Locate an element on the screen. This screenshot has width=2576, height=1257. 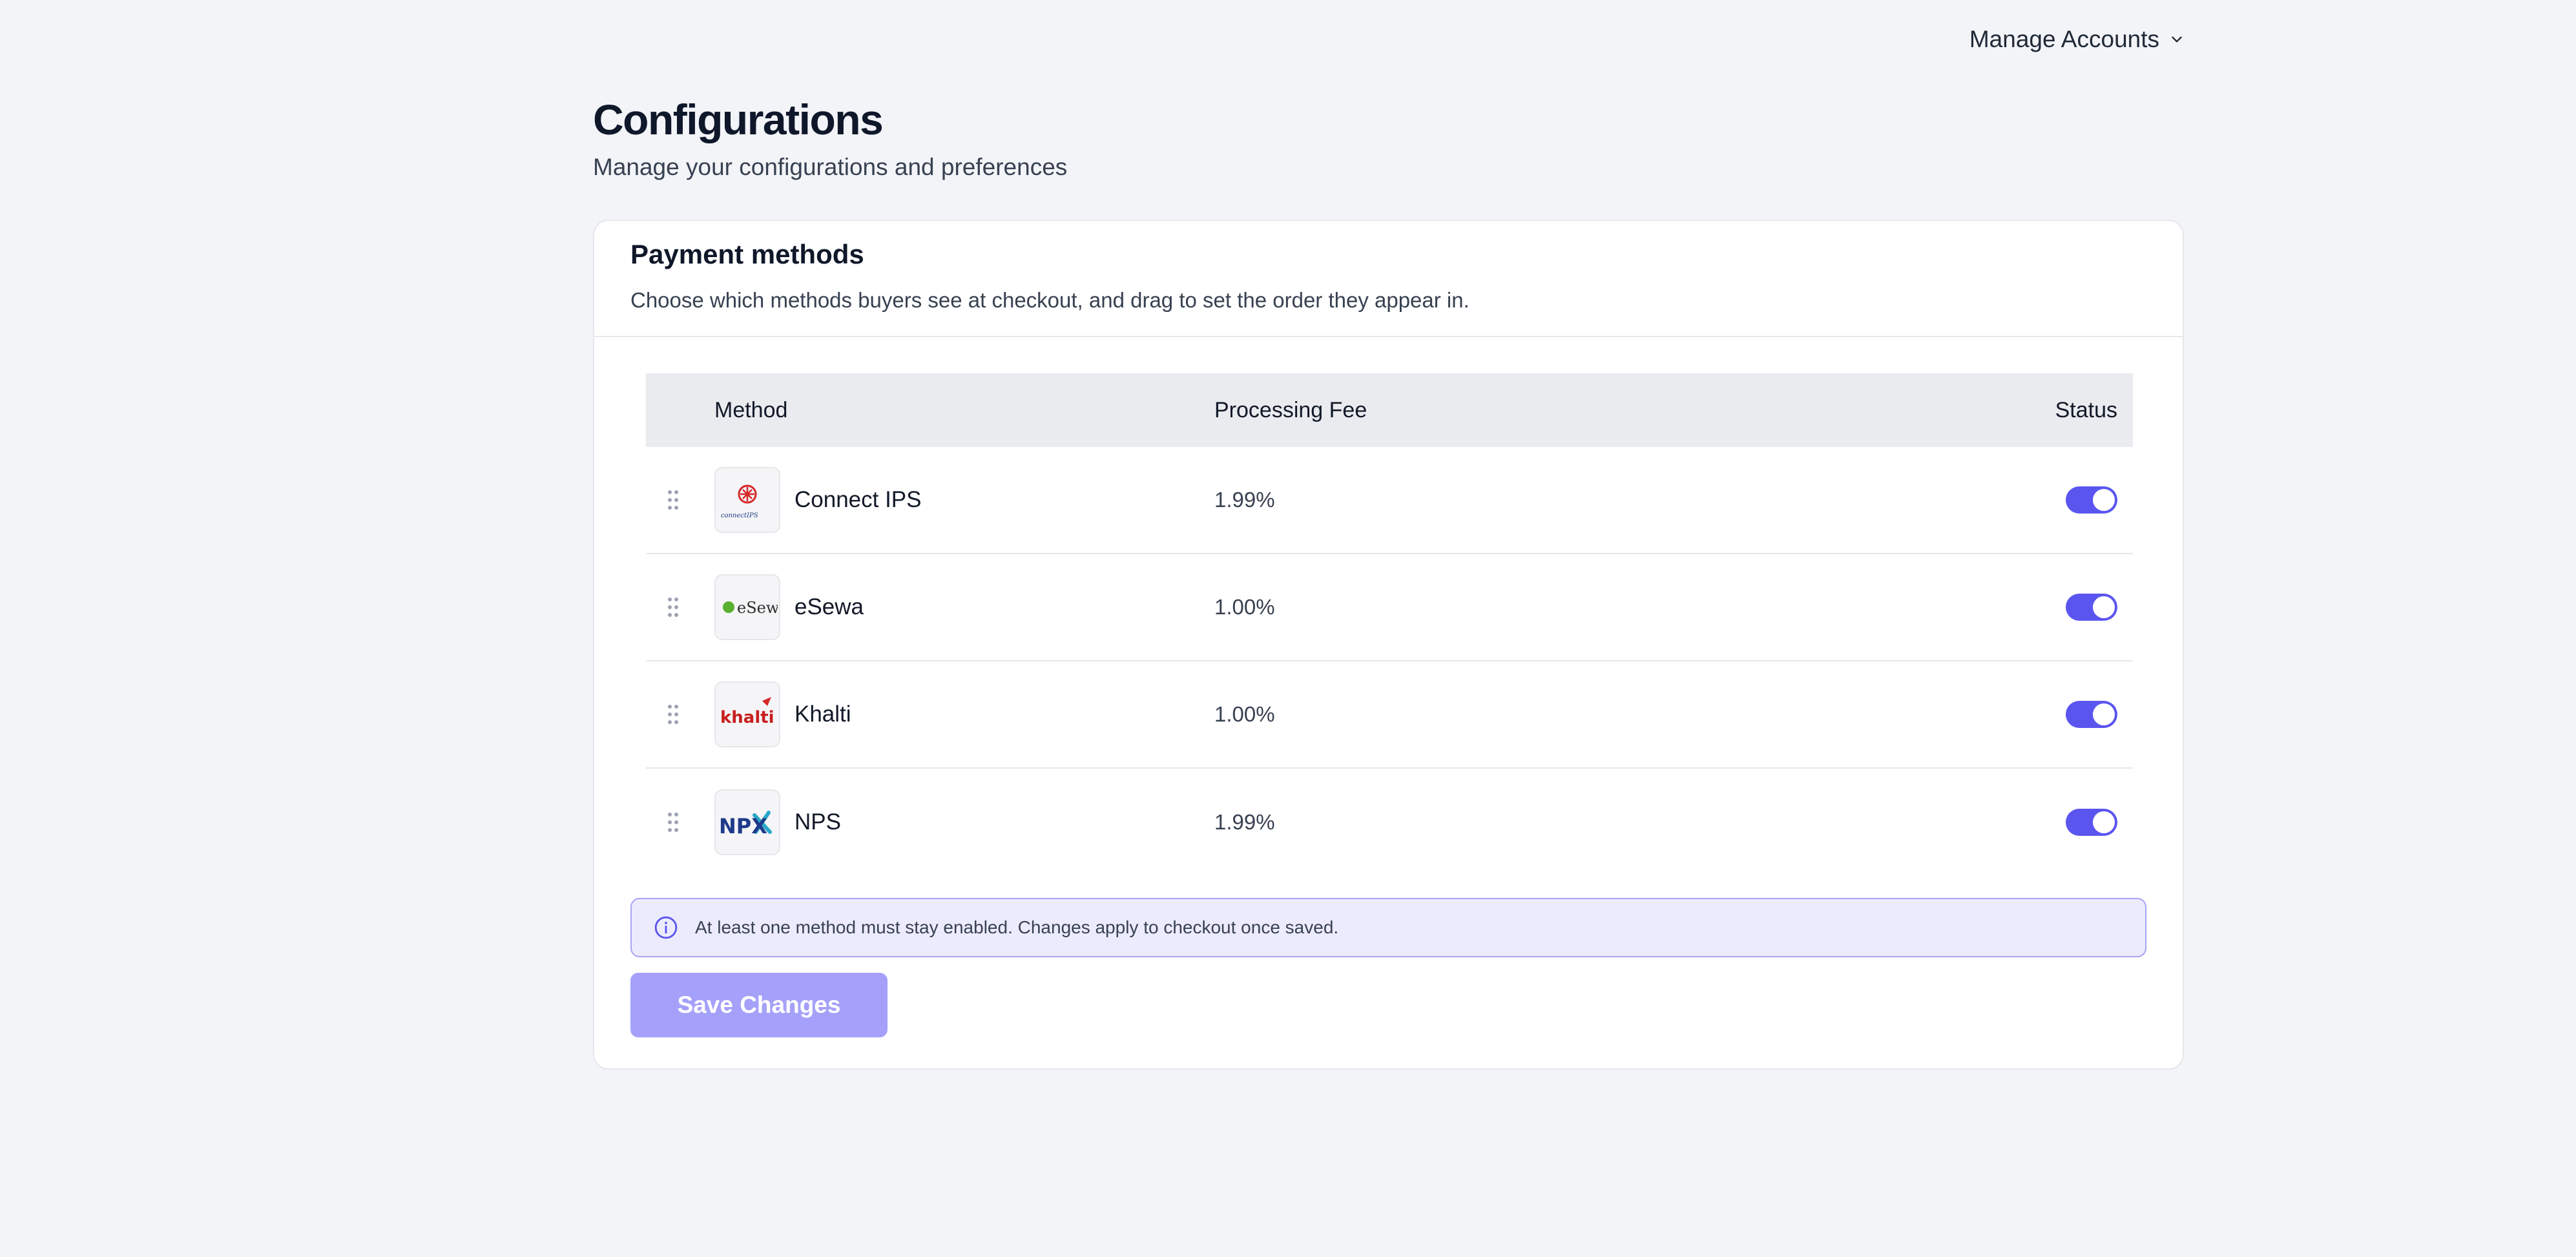
nps-logo-text: NPX is located at coordinates (743, 826).